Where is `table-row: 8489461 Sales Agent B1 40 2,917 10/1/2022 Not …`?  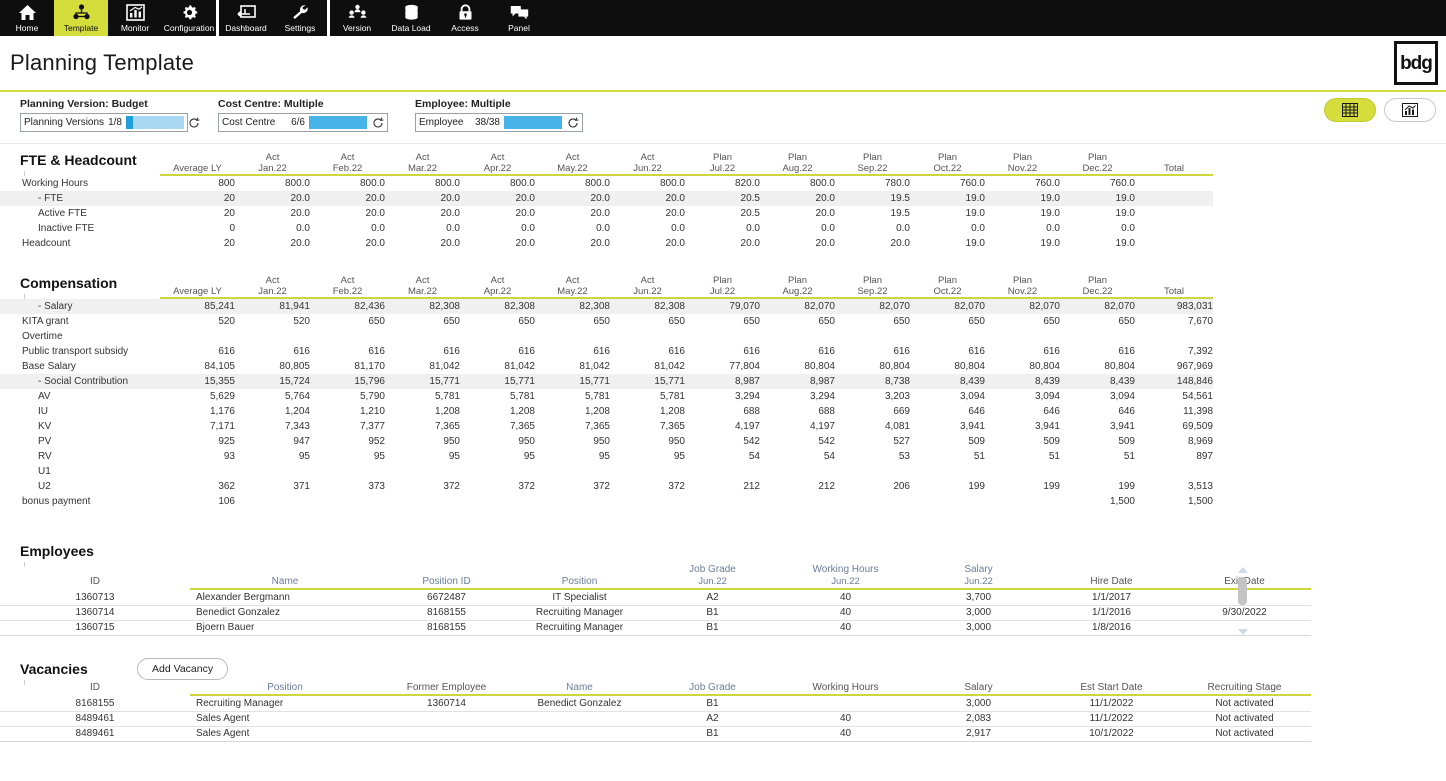 table-row: 8489461 Sales Agent B1 40 2,917 10/1/2022 Not … is located at coordinates (655, 734).